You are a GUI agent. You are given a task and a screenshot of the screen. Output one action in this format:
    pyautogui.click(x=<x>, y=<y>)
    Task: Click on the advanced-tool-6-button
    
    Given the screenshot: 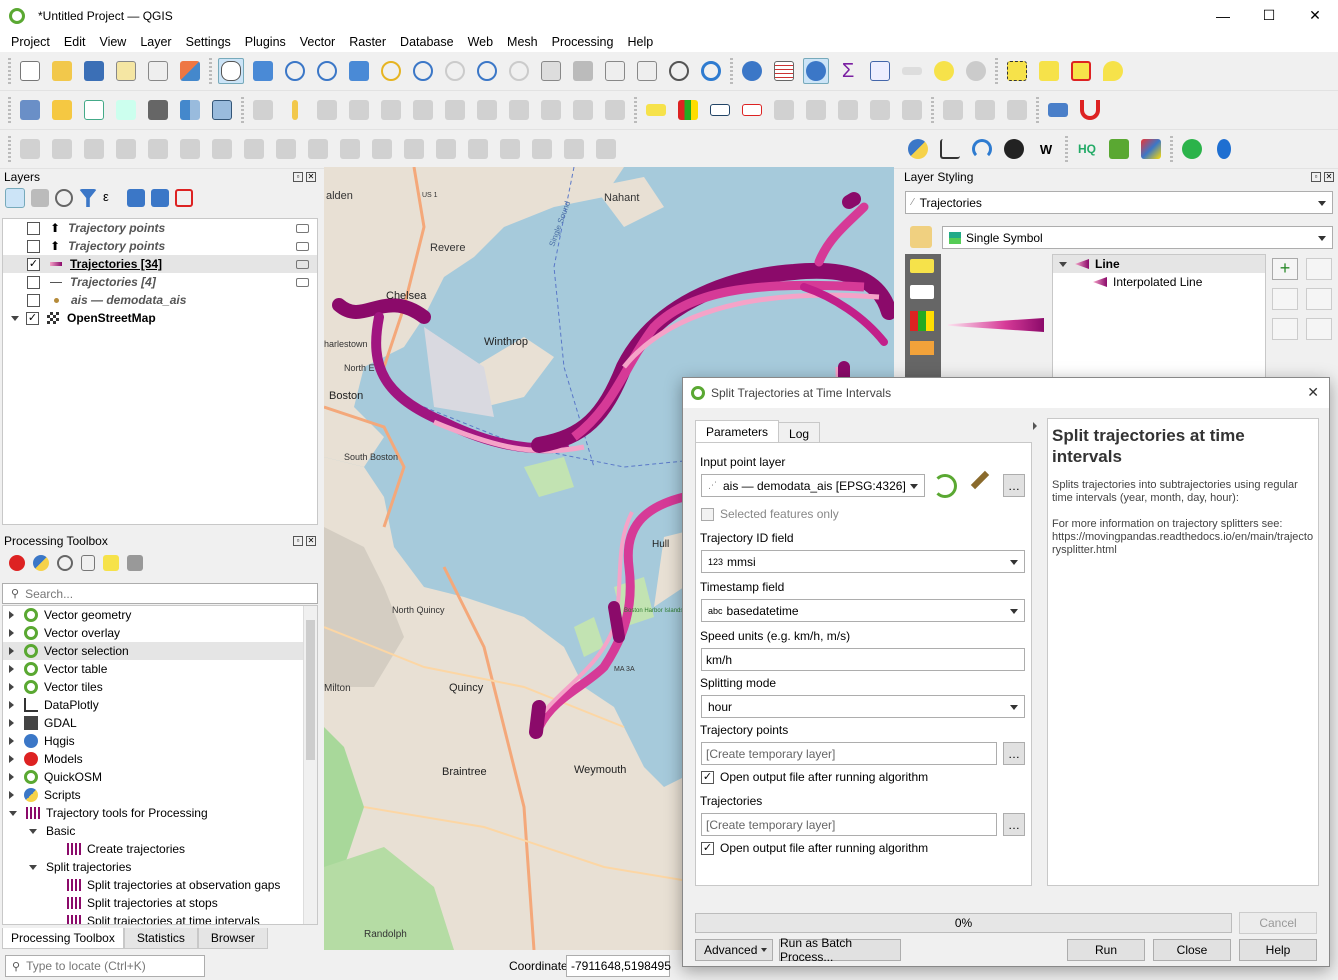 What is the action you would take?
    pyautogui.click(x=190, y=149)
    